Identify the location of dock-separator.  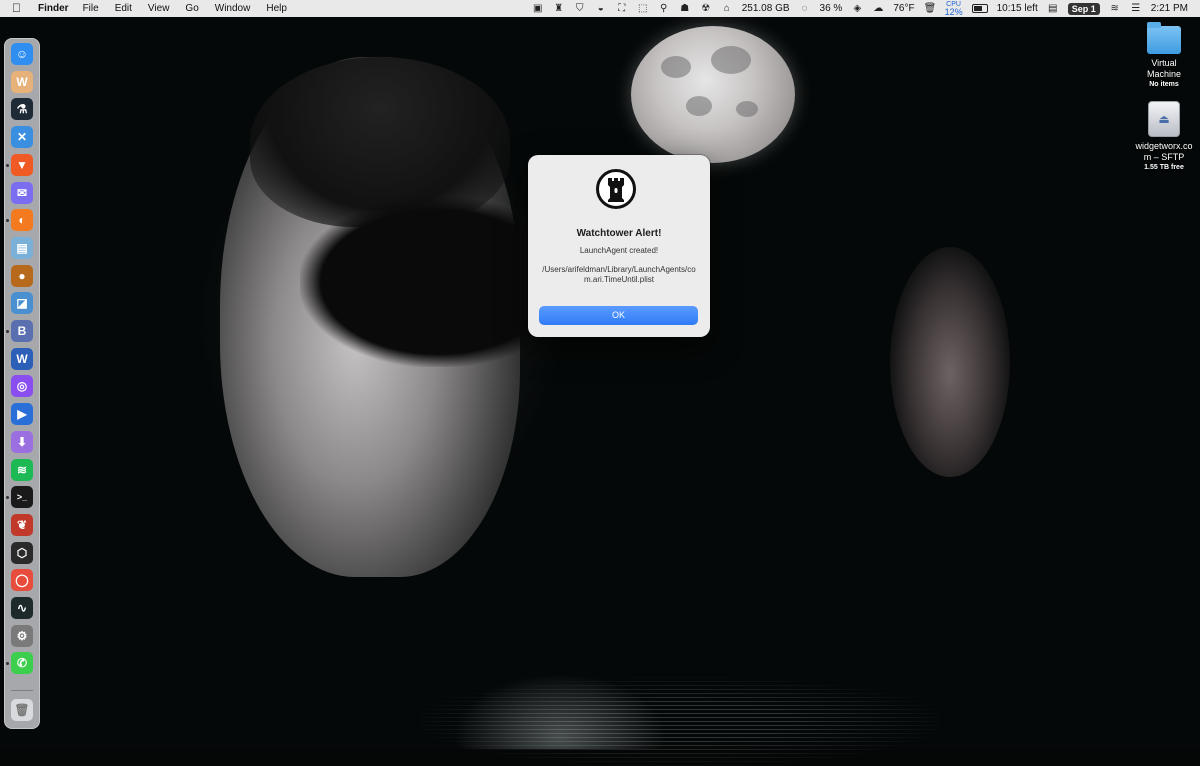
(22, 690).